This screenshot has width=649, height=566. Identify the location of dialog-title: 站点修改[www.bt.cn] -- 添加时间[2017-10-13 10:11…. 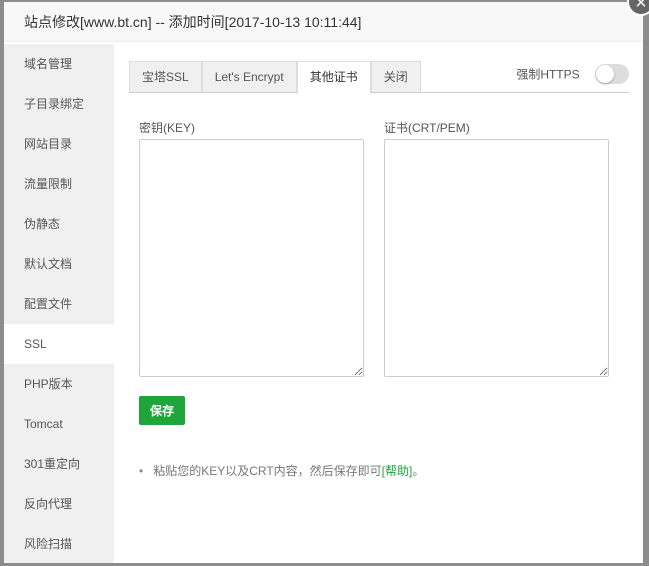
(323, 22).